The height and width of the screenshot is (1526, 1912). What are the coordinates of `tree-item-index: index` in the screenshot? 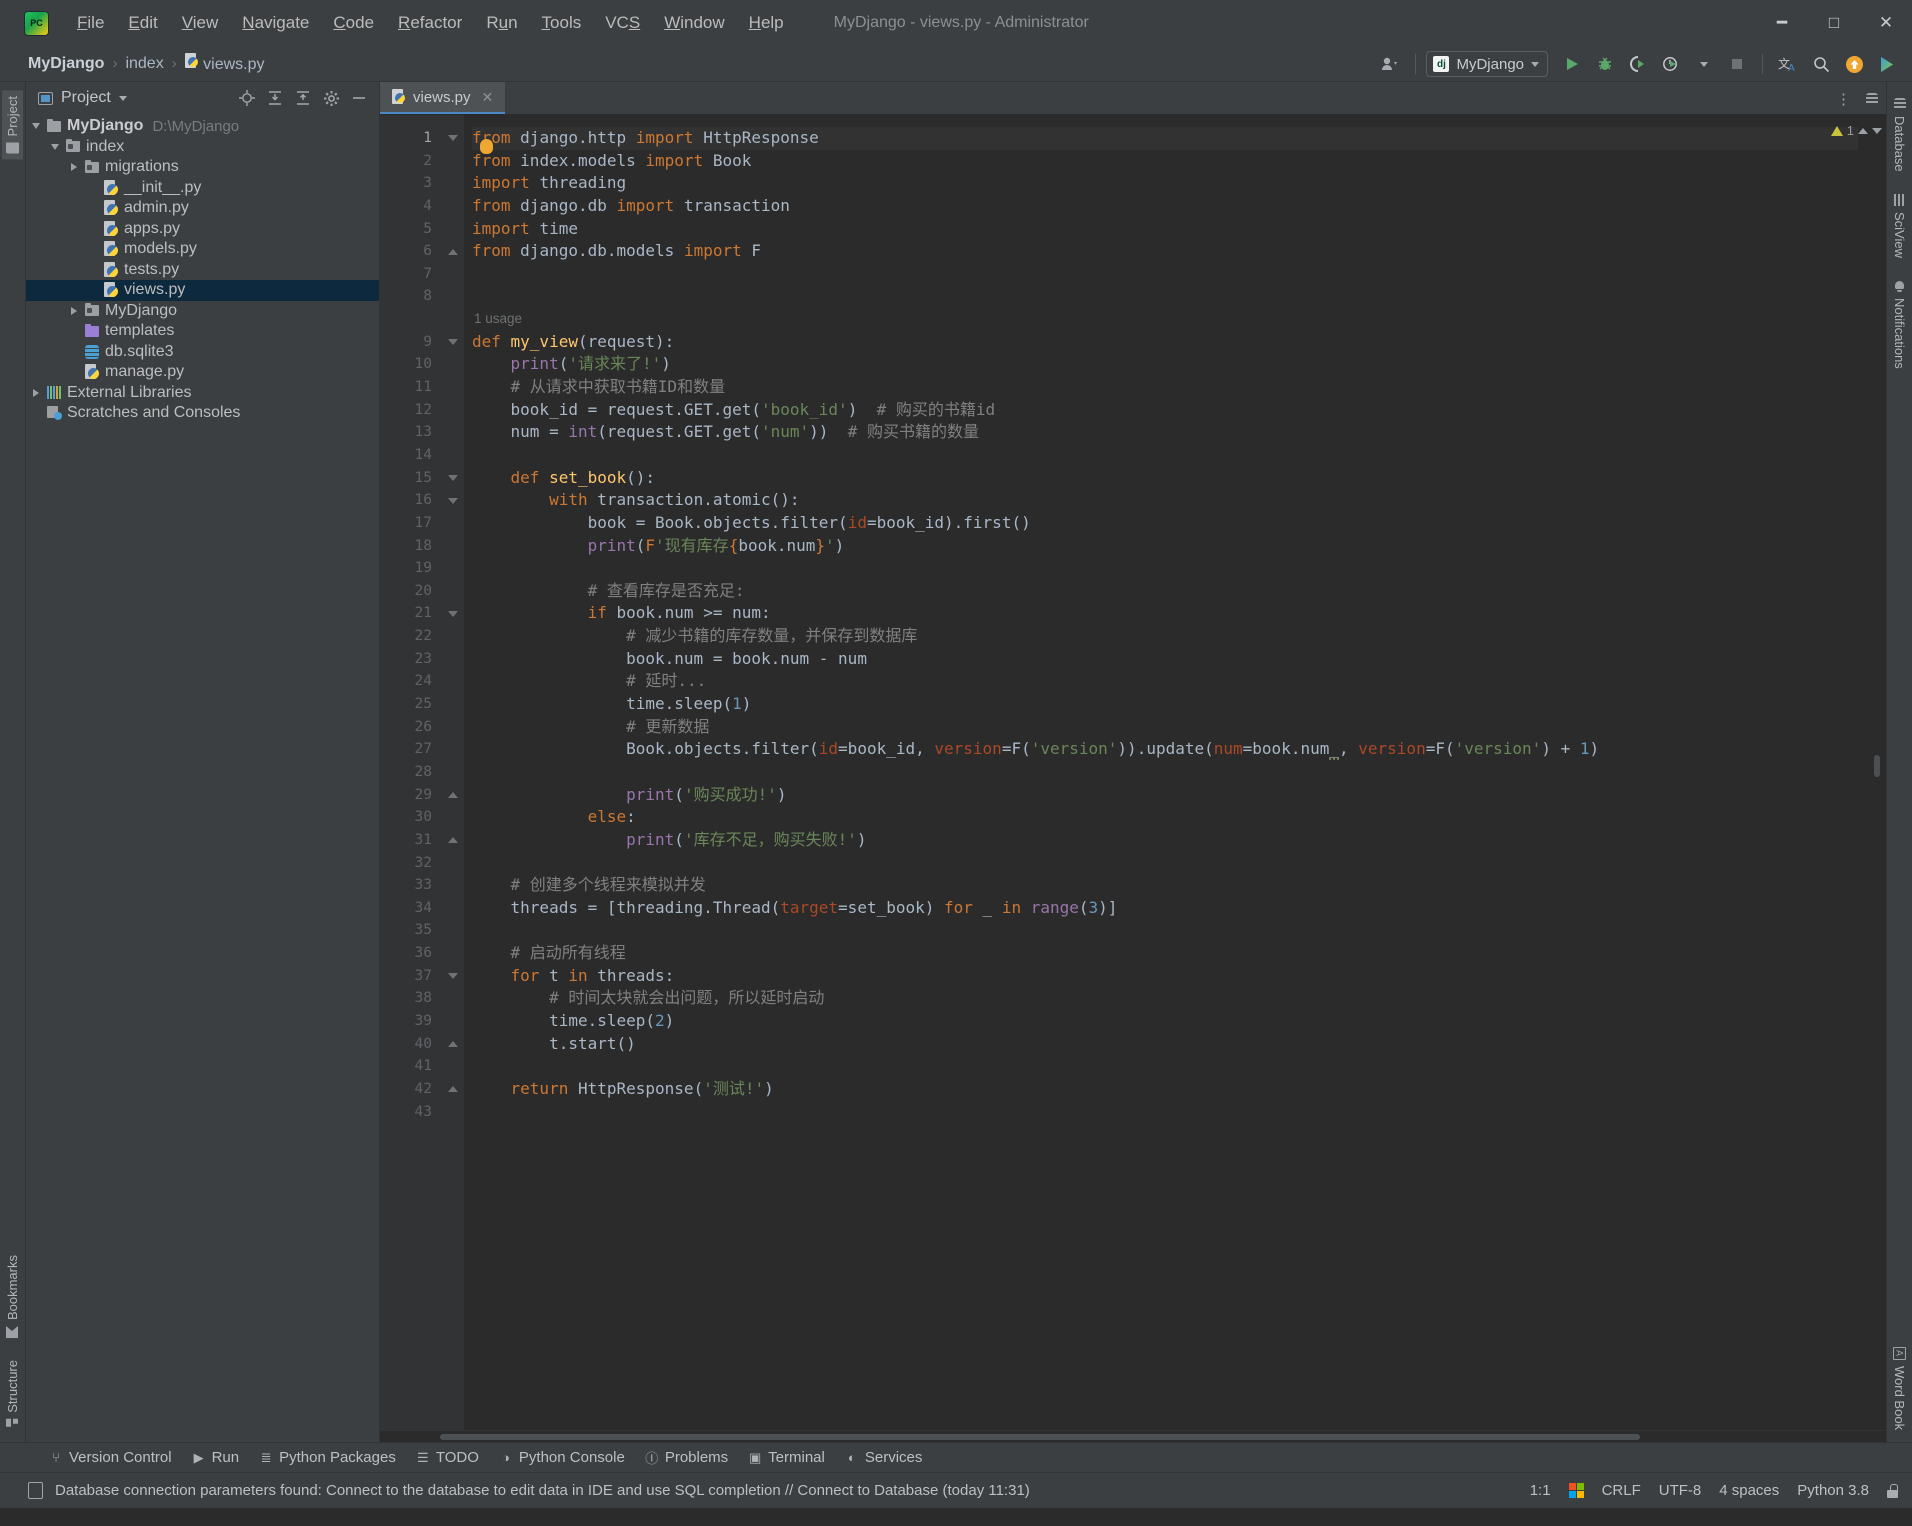 It's located at (202, 147).